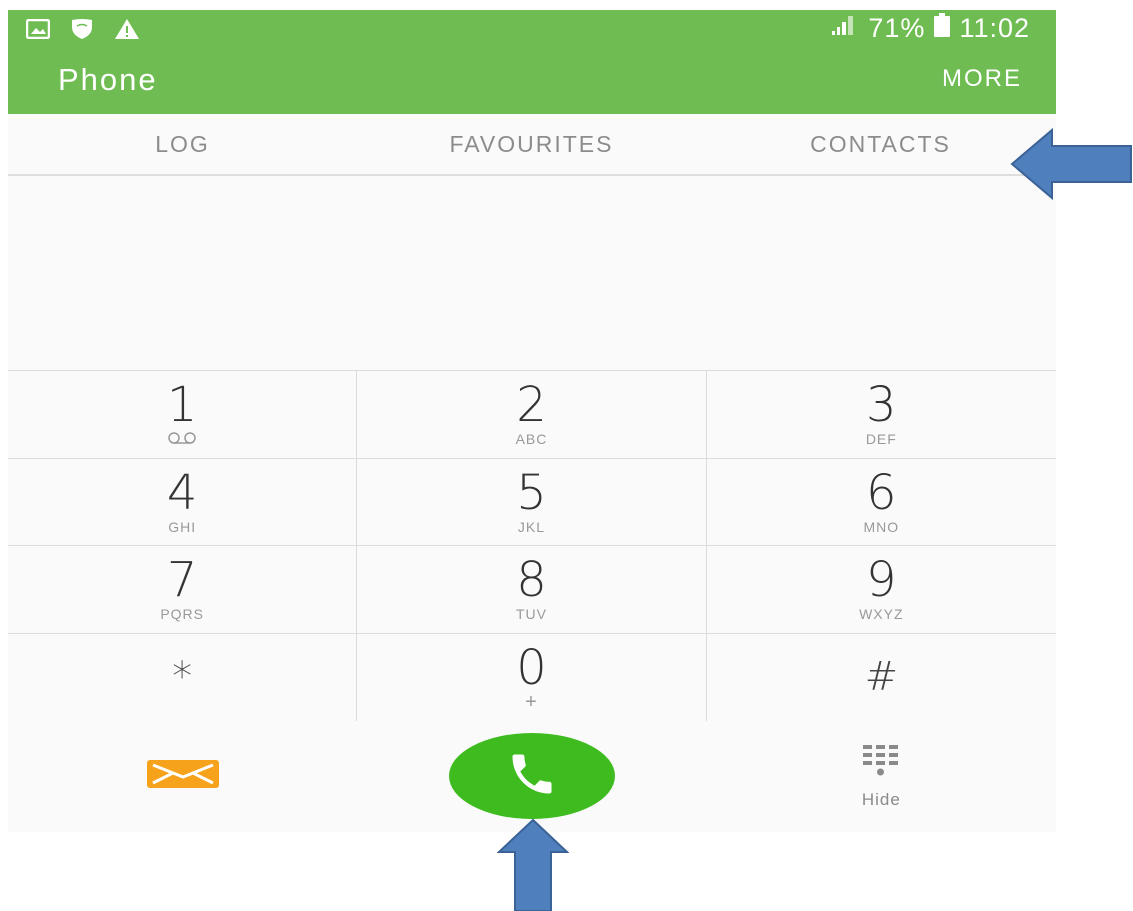  What do you see at coordinates (38, 31) in the screenshot?
I see `gallery-icon` at bounding box center [38, 31].